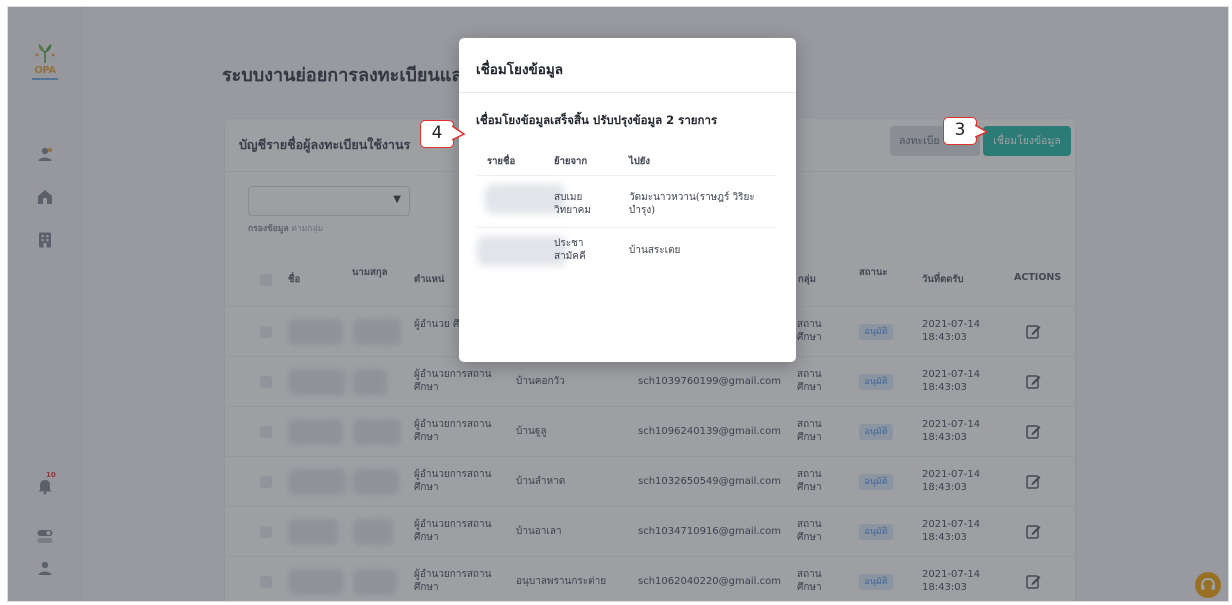 Image resolution: width=1232 pixels, height=605 pixels. I want to click on modal-row-to: วัดมะนาวหวาน(ราษฎร์ วิริยะบำรุง), so click(692, 204).